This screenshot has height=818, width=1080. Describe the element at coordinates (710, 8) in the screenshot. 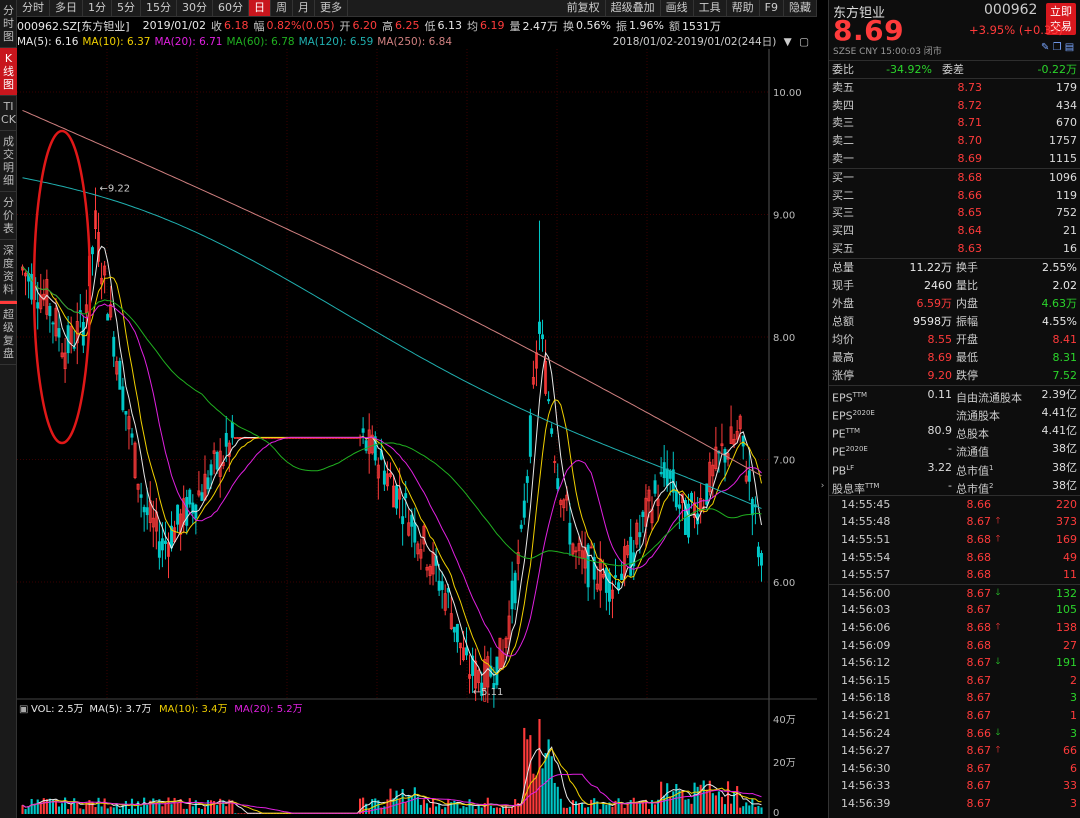

I see `toolbar-button: 工具` at that location.